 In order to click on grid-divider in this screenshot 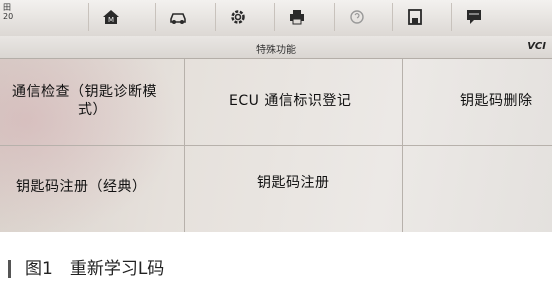, I will do `click(276, 145)`.